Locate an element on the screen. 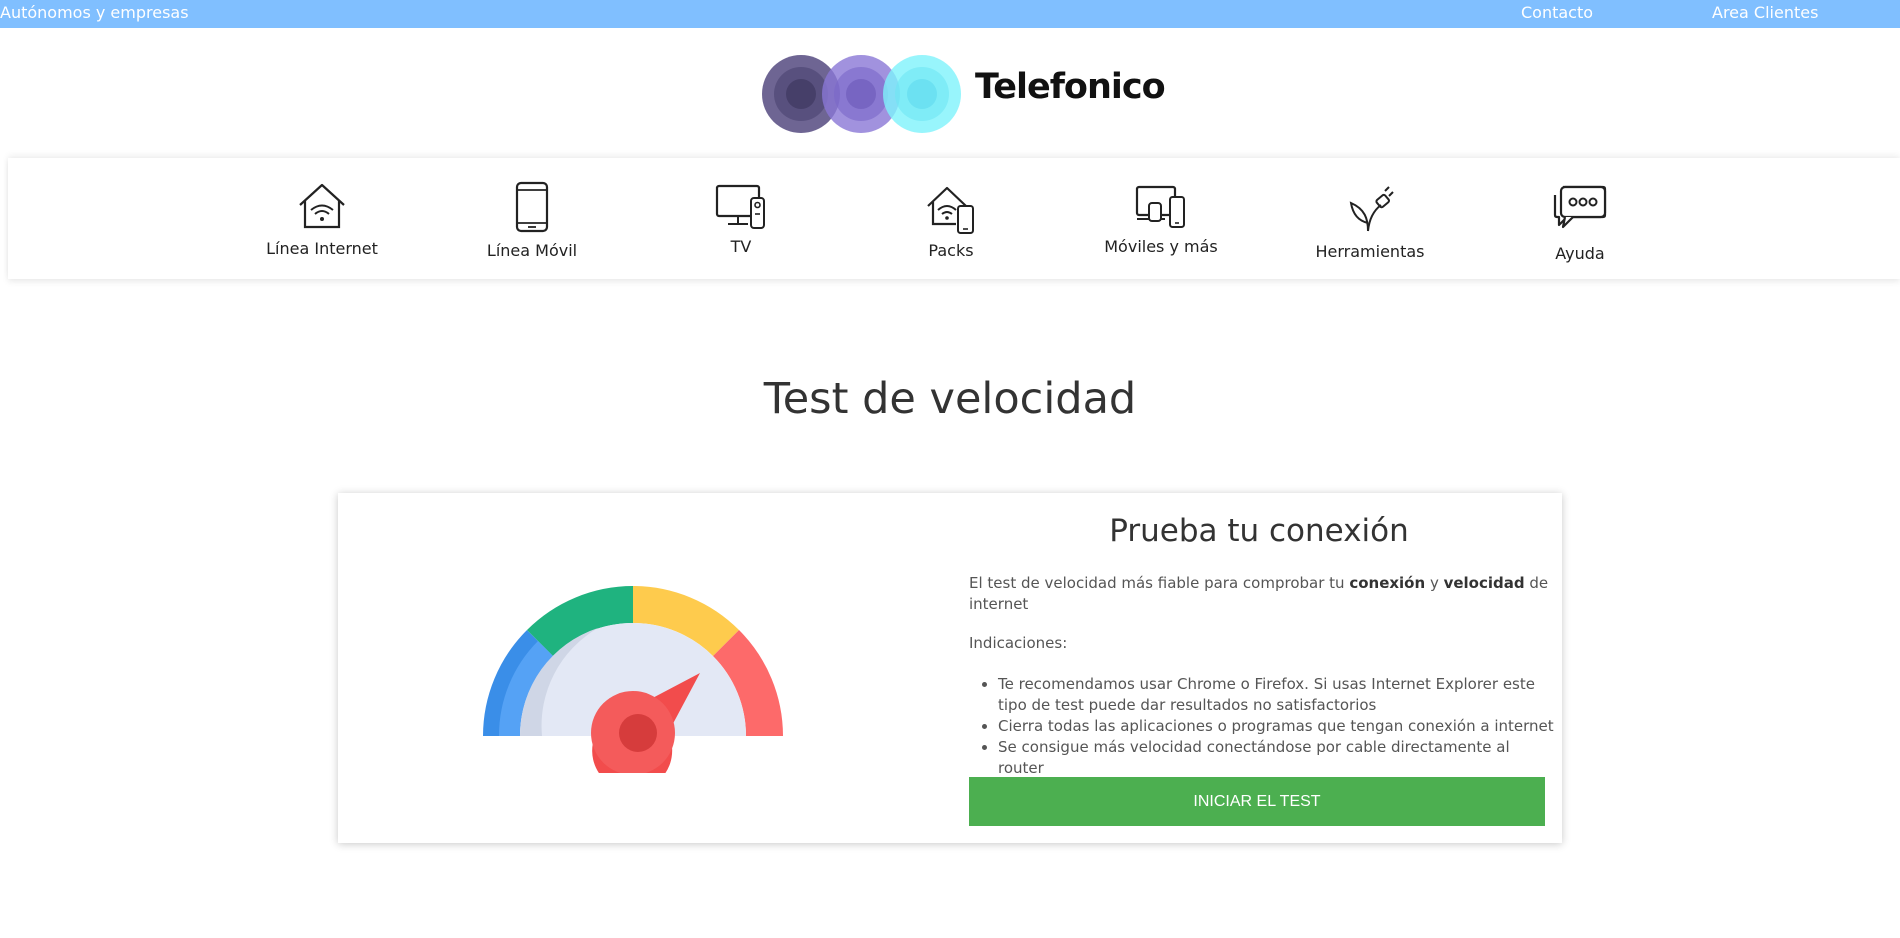 The width and height of the screenshot is (1900, 938). client-area-link: Area Clientes is located at coordinates (1765, 12).